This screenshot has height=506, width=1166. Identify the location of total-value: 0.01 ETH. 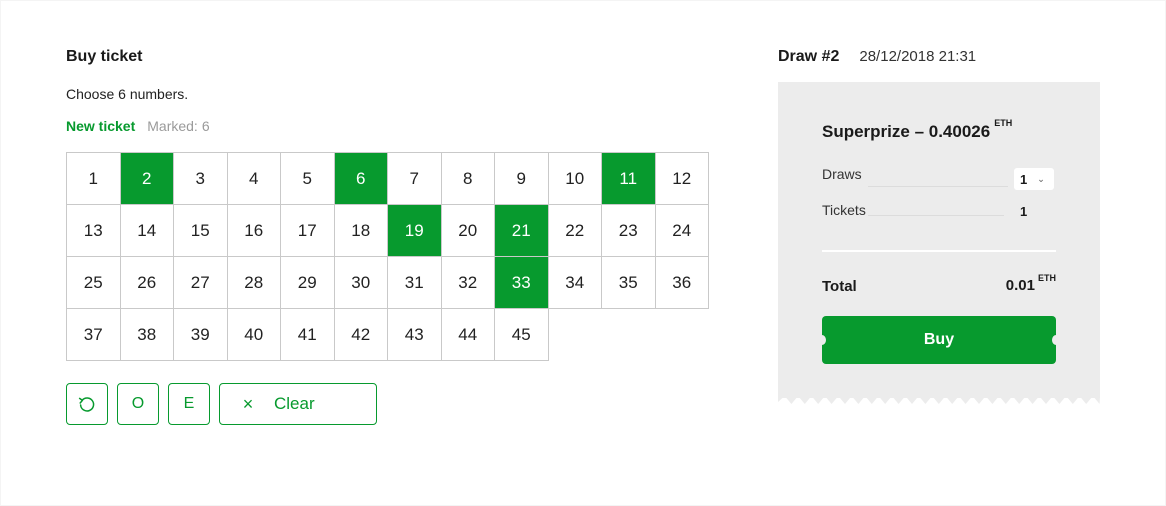
(1030, 283).